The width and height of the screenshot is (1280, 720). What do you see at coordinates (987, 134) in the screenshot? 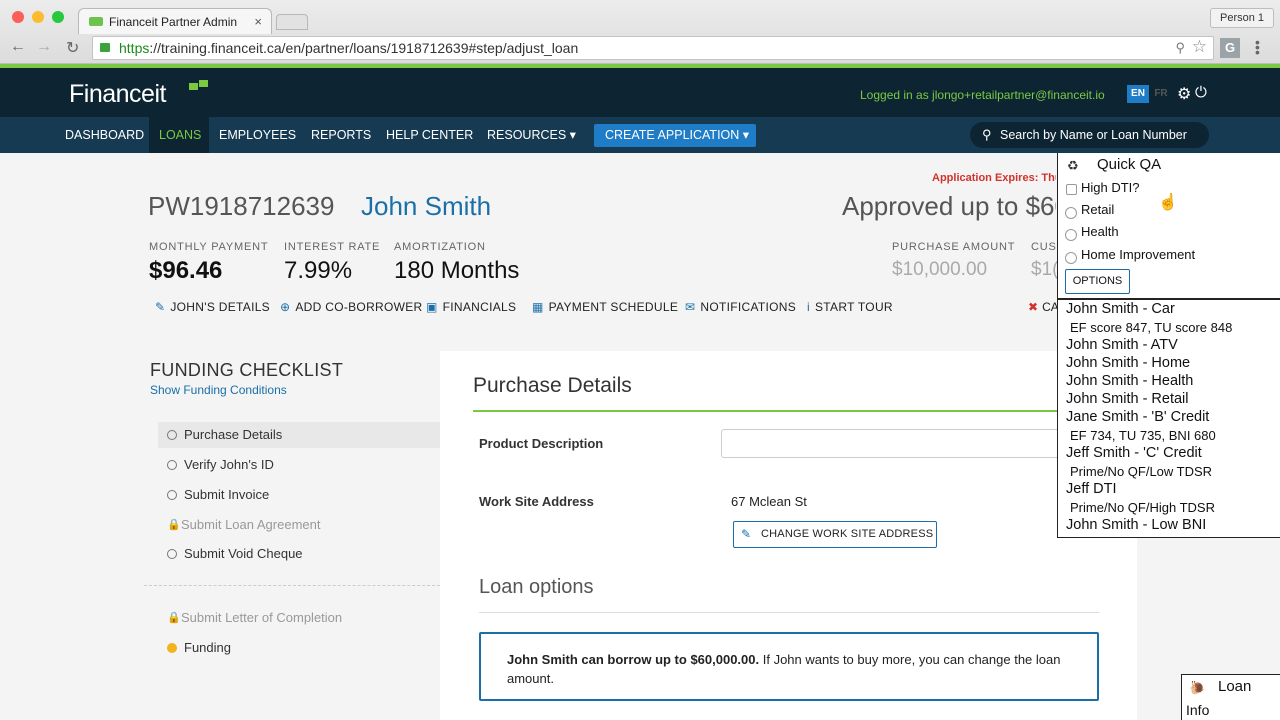
I see `search-icon: ⚲` at bounding box center [987, 134].